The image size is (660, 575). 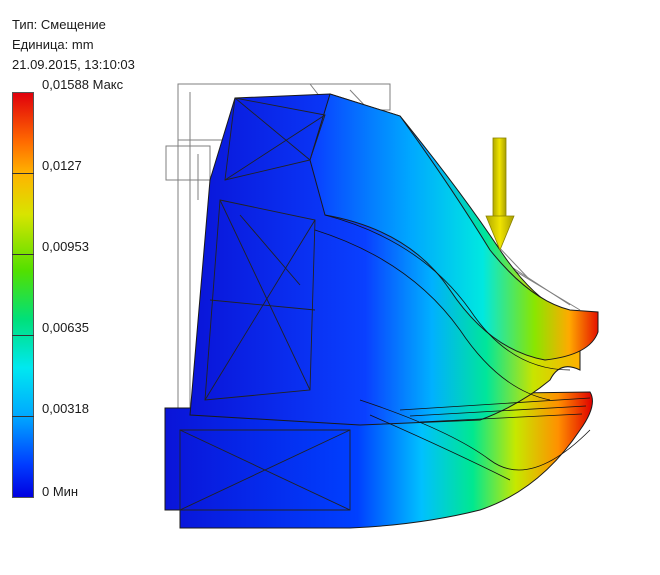 What do you see at coordinates (65, 327) in the screenshot?
I see `legend-label-0-00635: 0,00635` at bounding box center [65, 327].